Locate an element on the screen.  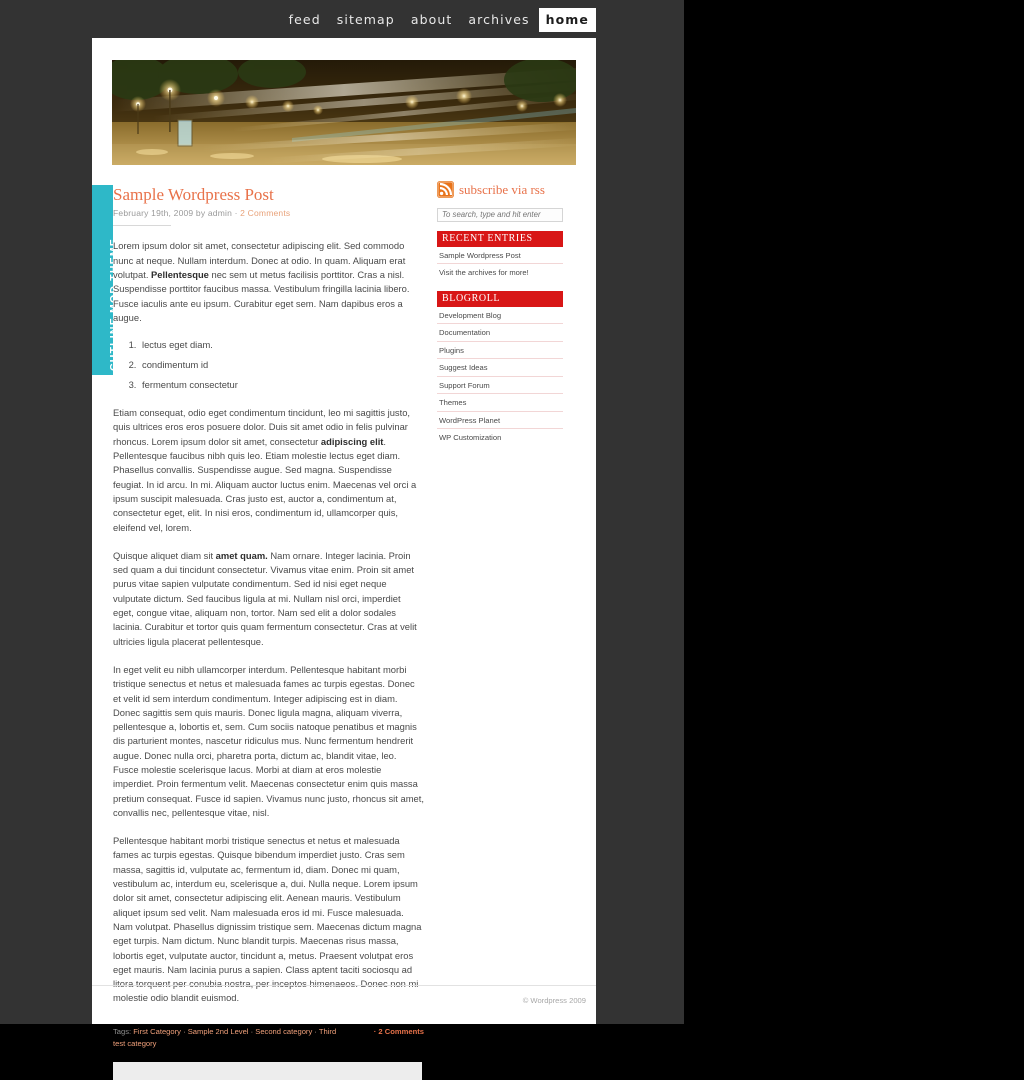
nav-item-archives: archives is located at coordinates (498, 20).